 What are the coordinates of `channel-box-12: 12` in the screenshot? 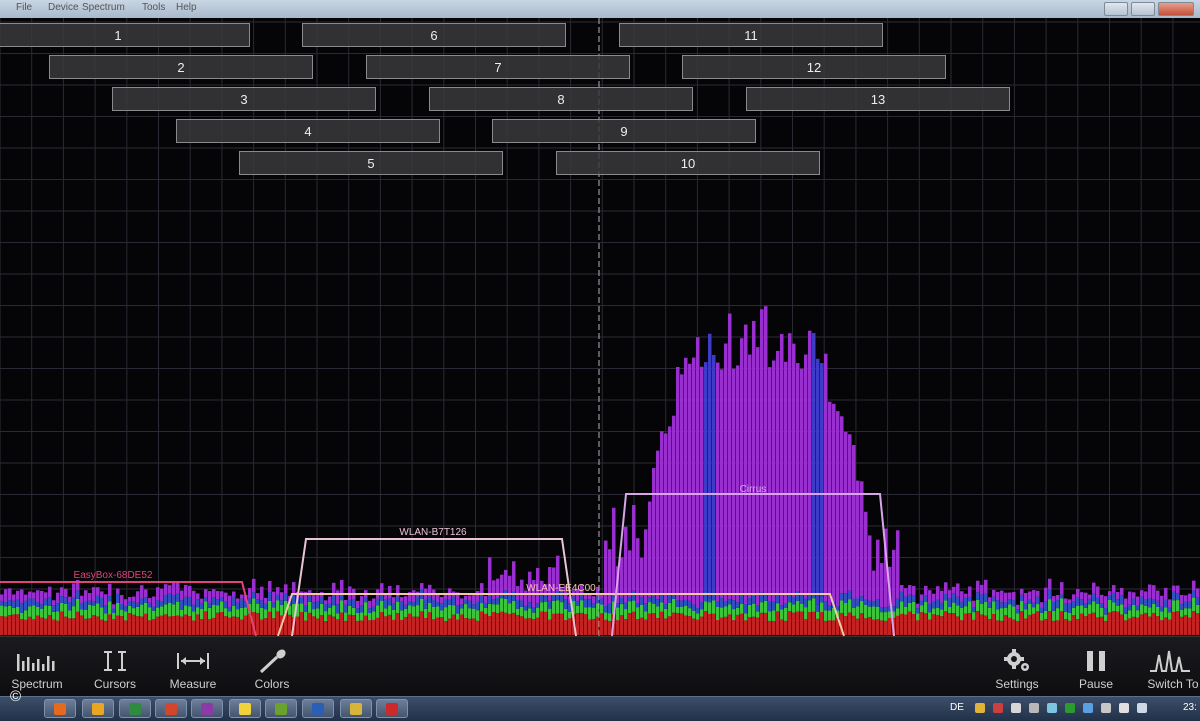 It's located at (814, 67).